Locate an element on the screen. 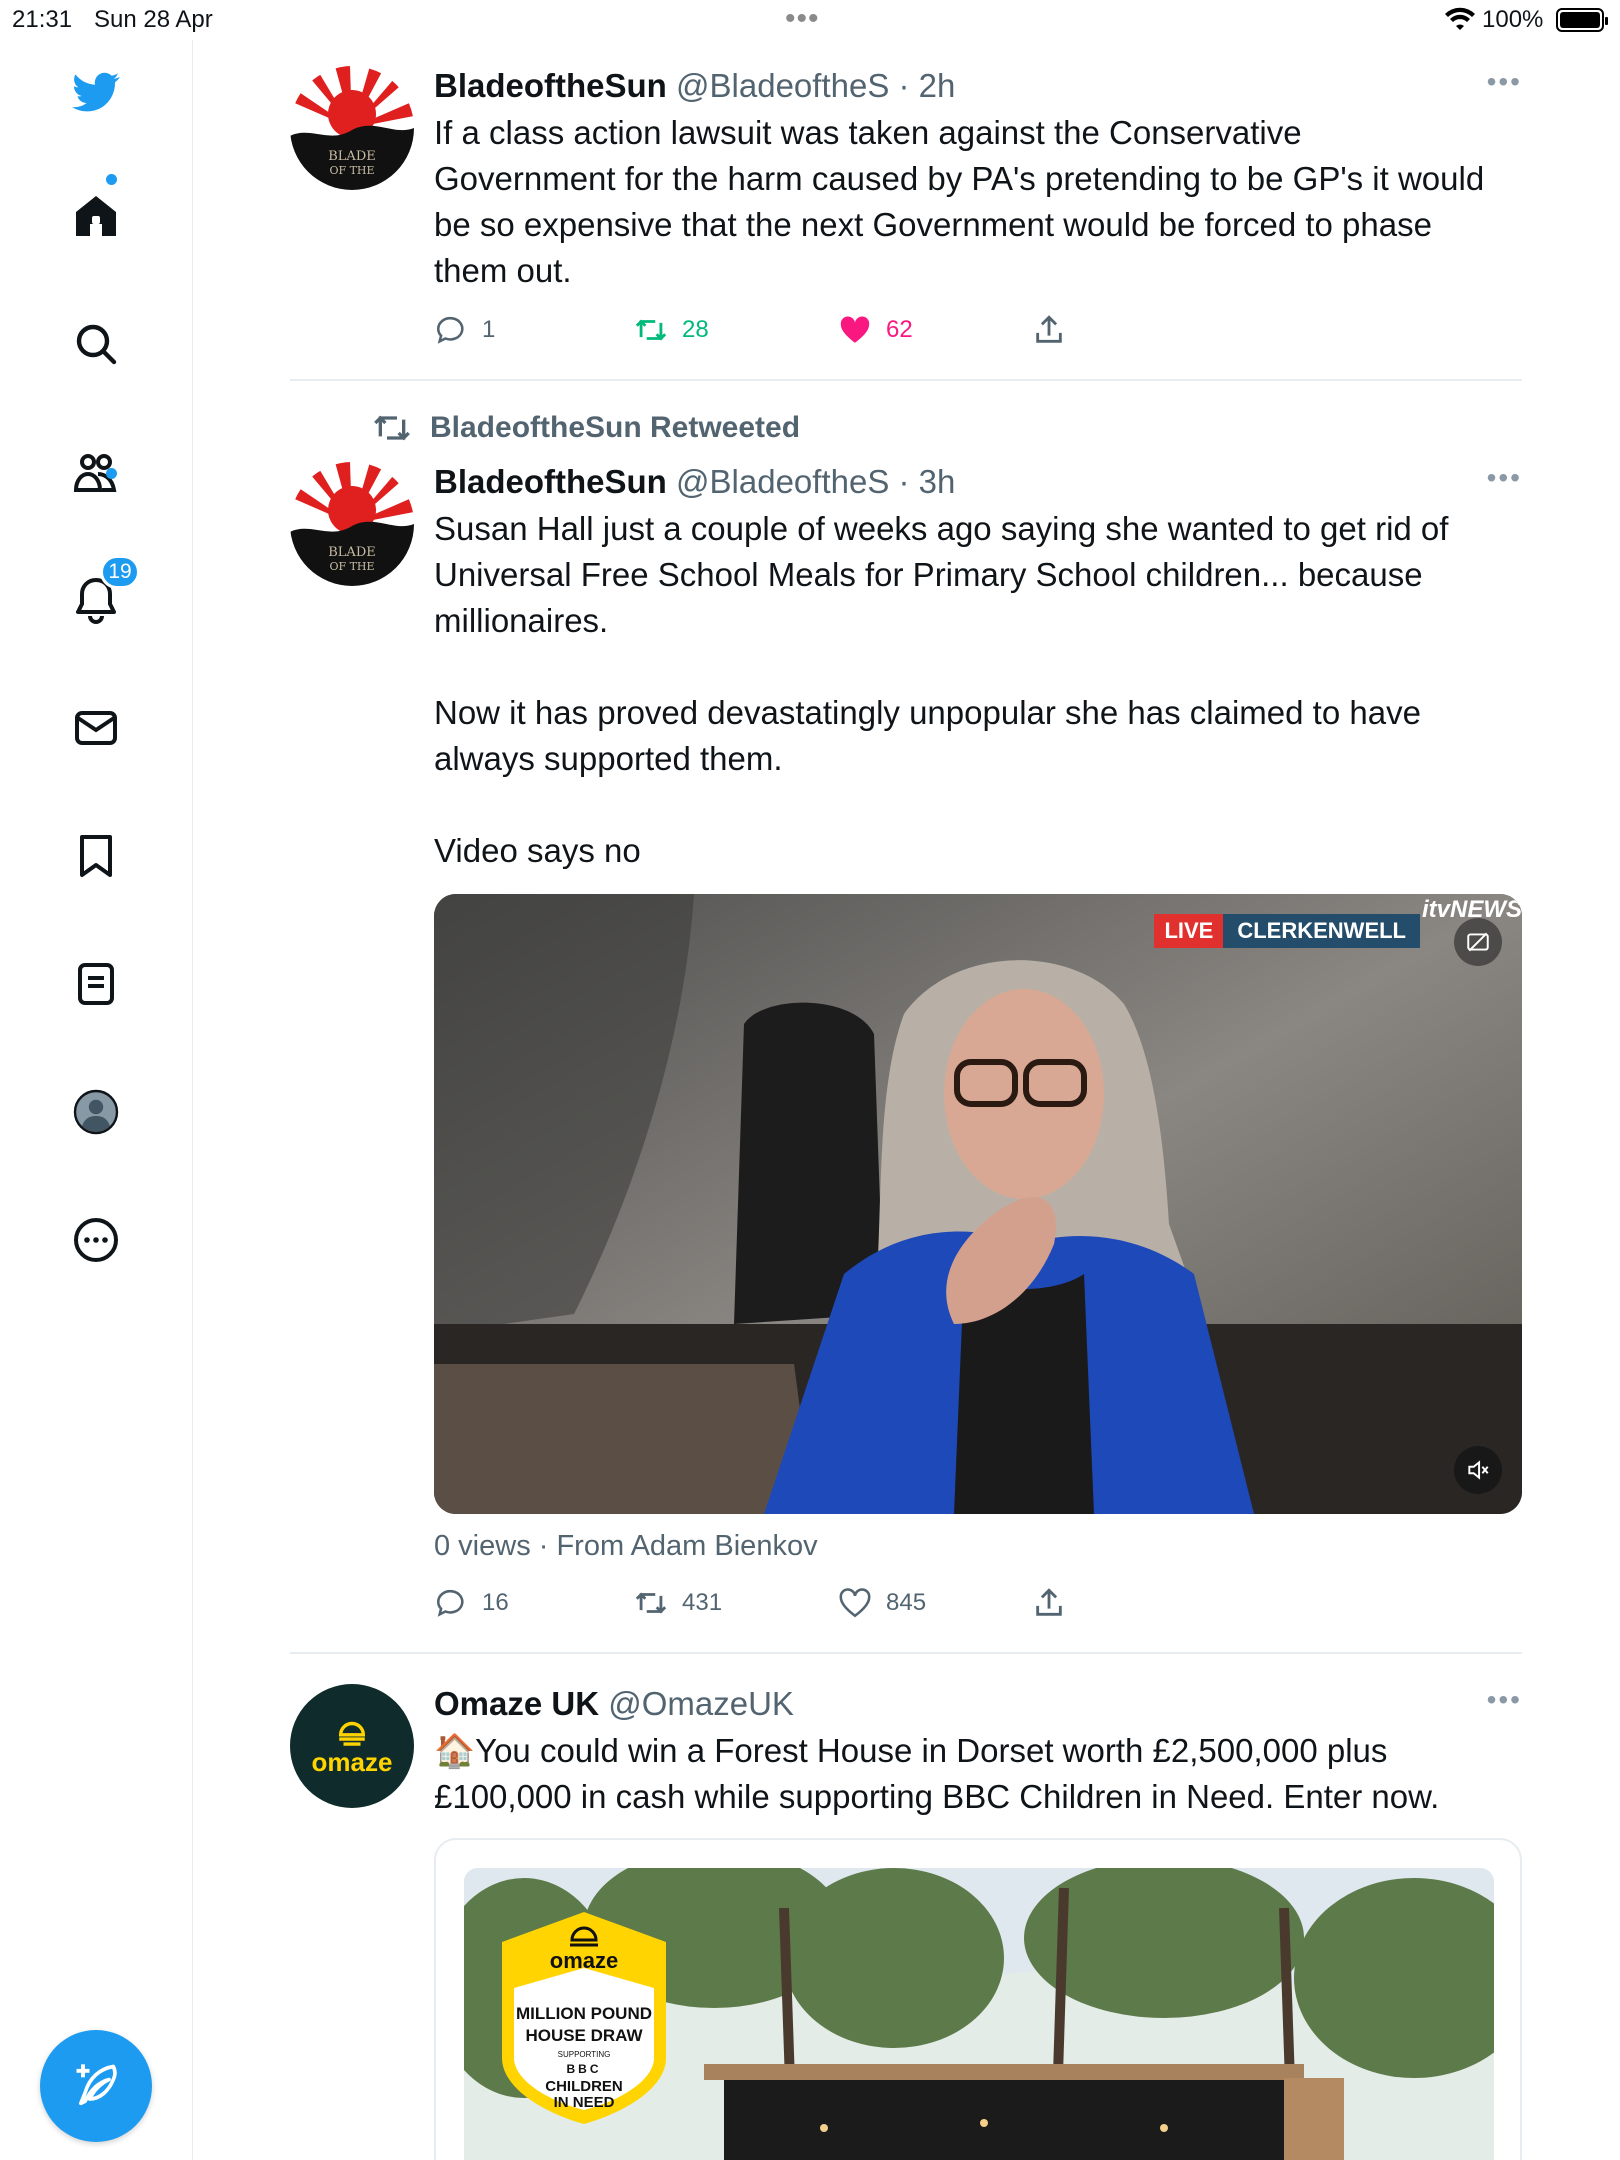 The image size is (1620, 2160). author-handle: @OmazeUK is located at coordinates (701, 1703).